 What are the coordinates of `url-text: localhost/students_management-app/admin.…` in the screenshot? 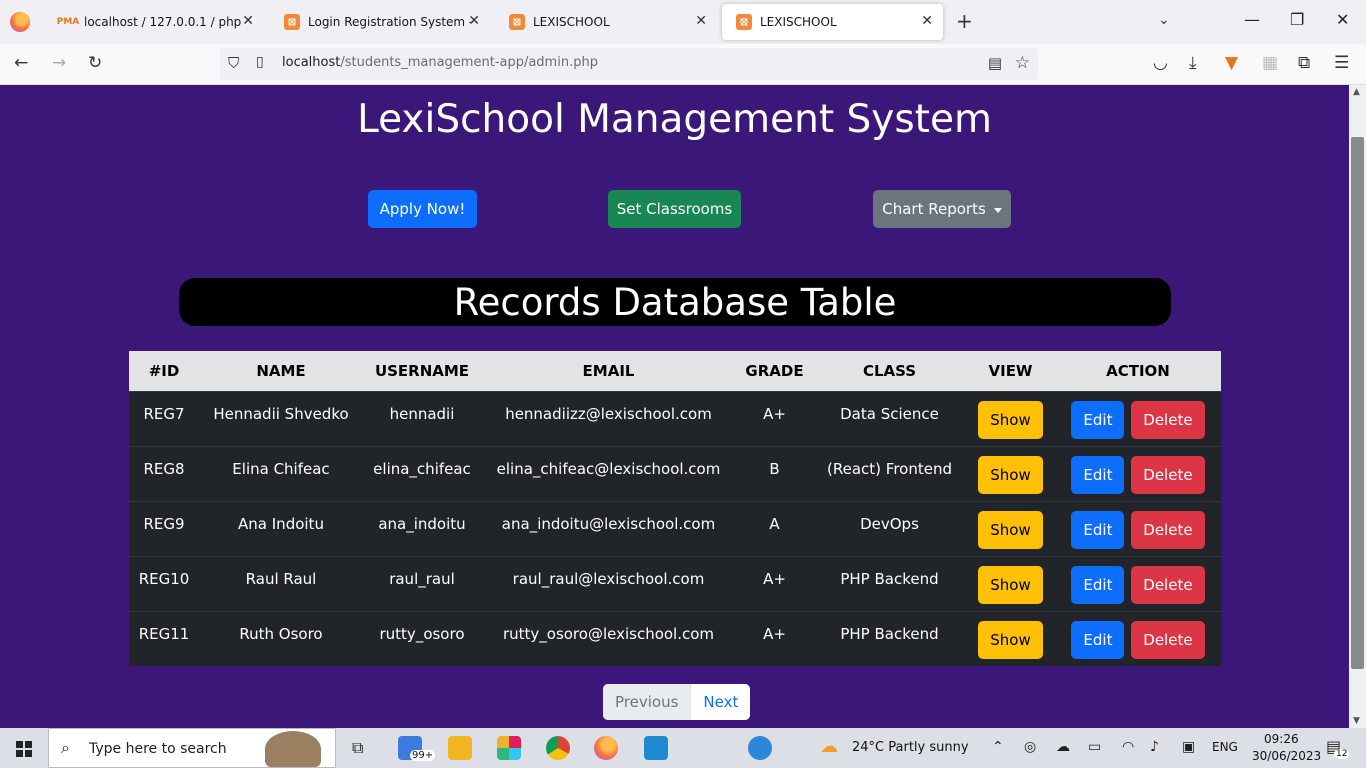 It's located at (440, 62).